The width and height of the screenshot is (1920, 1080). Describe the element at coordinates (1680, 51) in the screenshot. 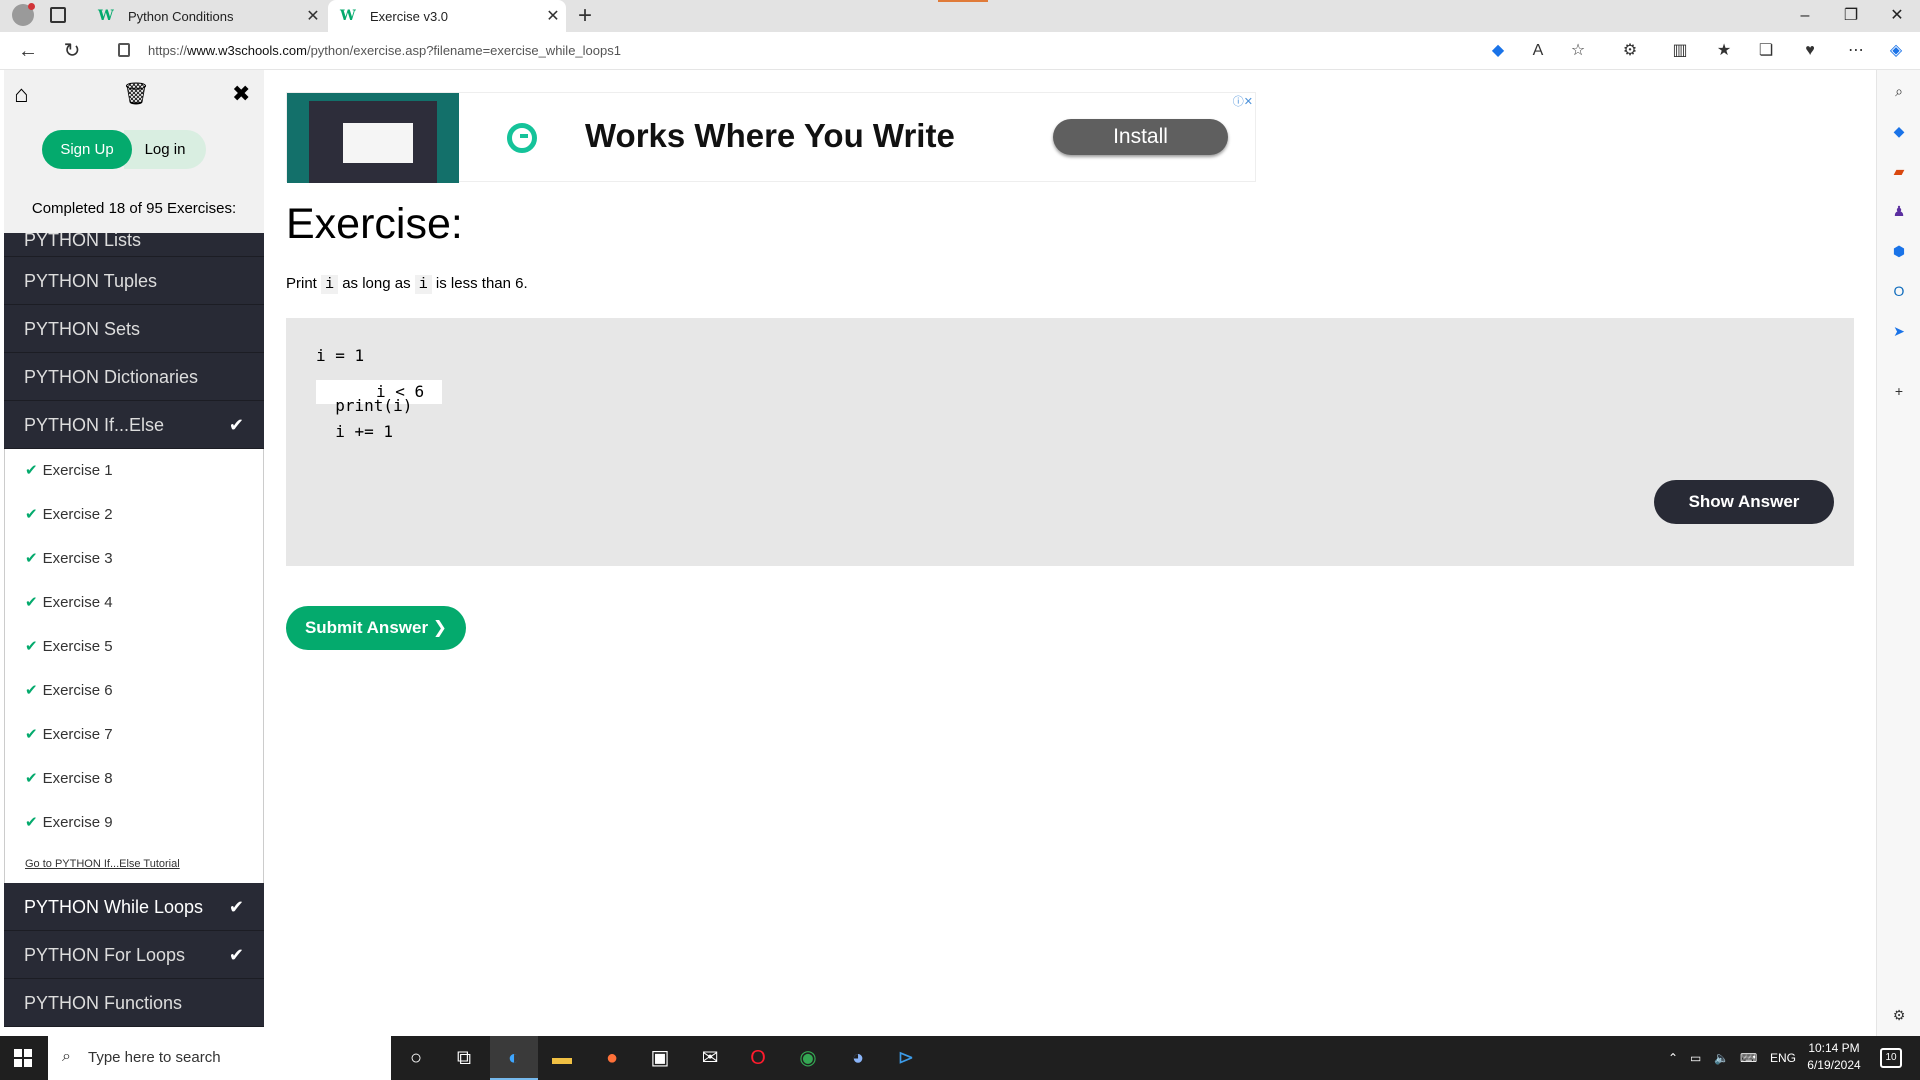

I see `split-screen-icon: ▥` at that location.